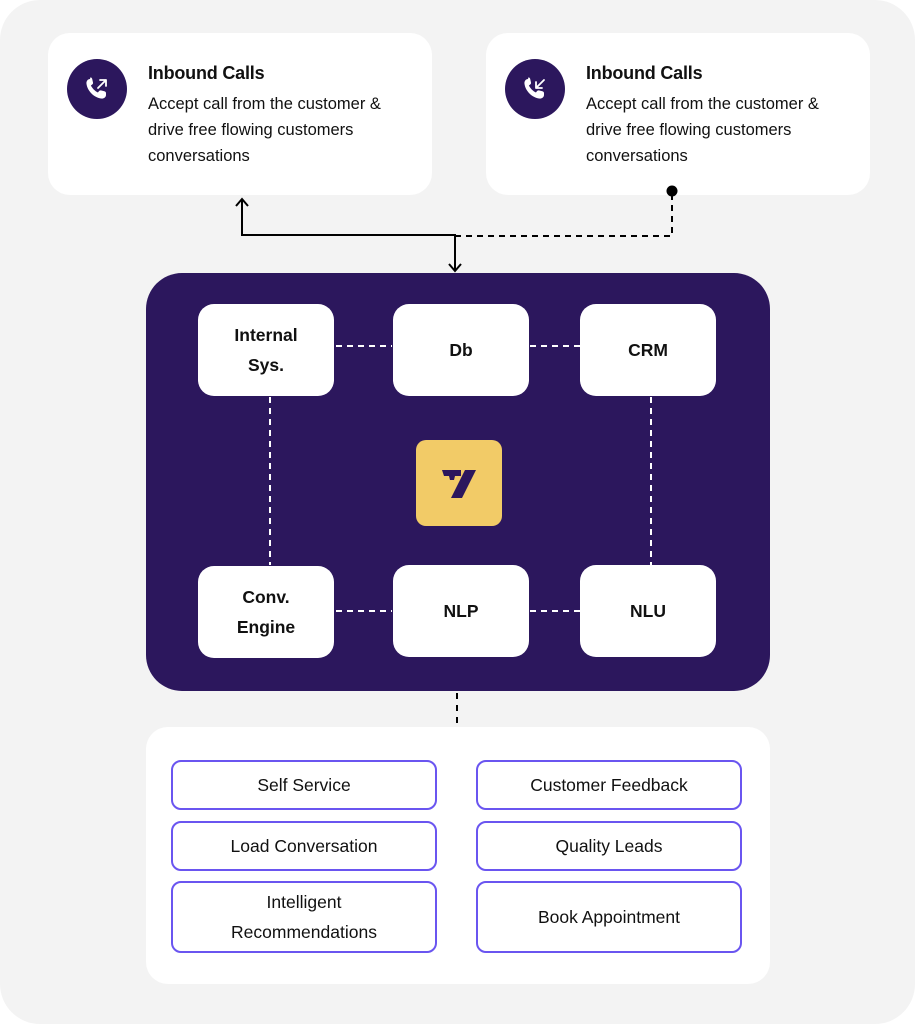 Image resolution: width=915 pixels, height=1024 pixels. I want to click on usecase-self-service: Self Service, so click(304, 785).